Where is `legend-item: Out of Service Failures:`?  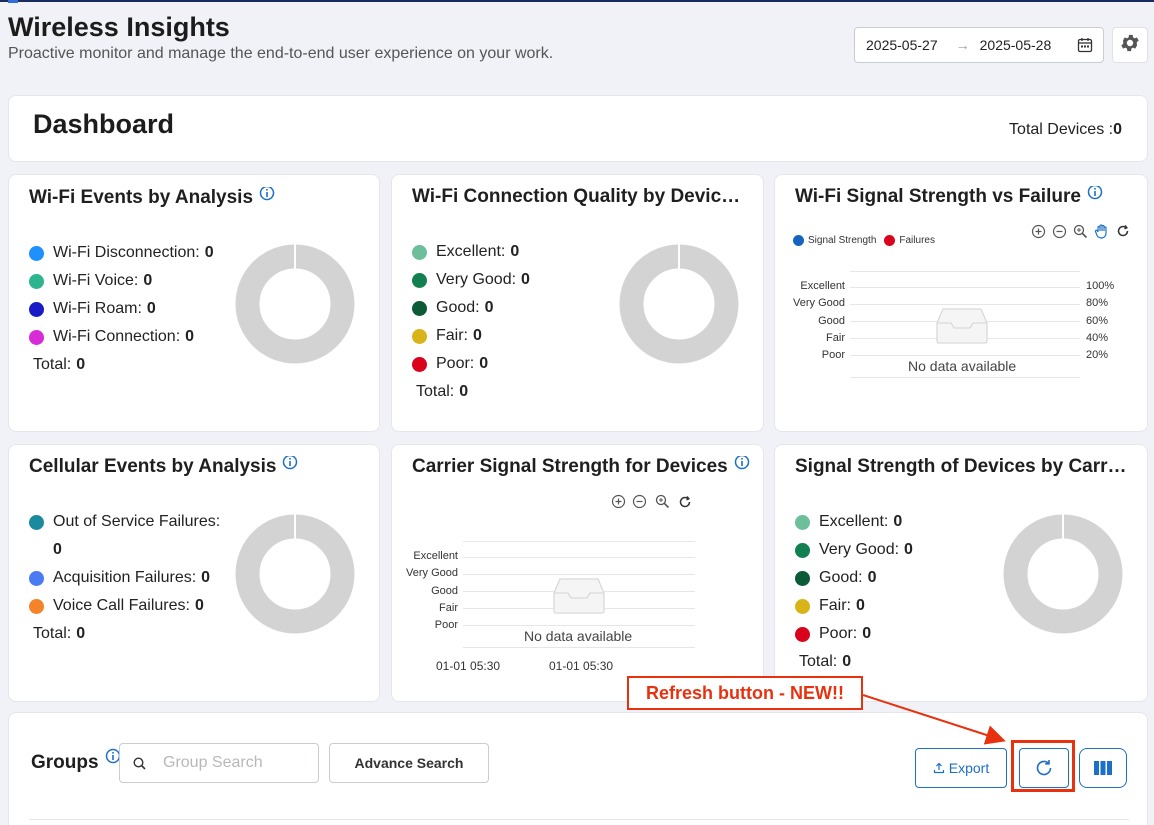 legend-item: Out of Service Failures: is located at coordinates (124, 522).